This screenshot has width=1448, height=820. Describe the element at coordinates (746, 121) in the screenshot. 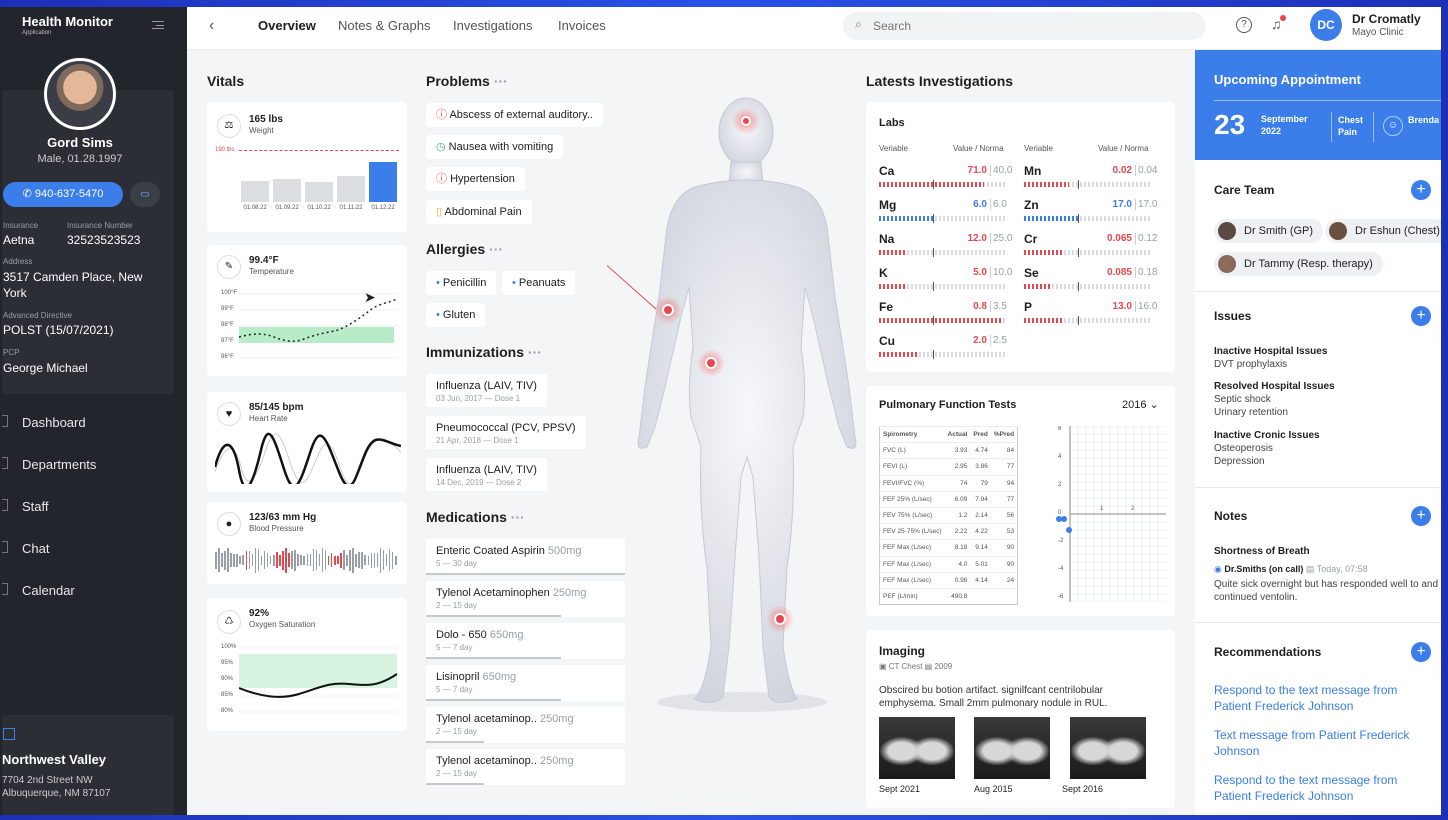

I see `marker-head` at that location.